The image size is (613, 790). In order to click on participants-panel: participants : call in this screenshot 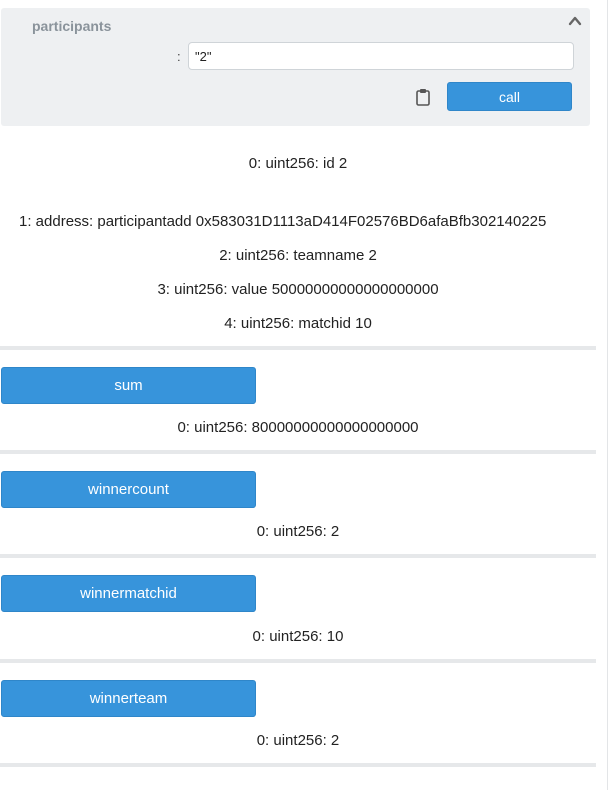, I will do `click(295, 67)`.